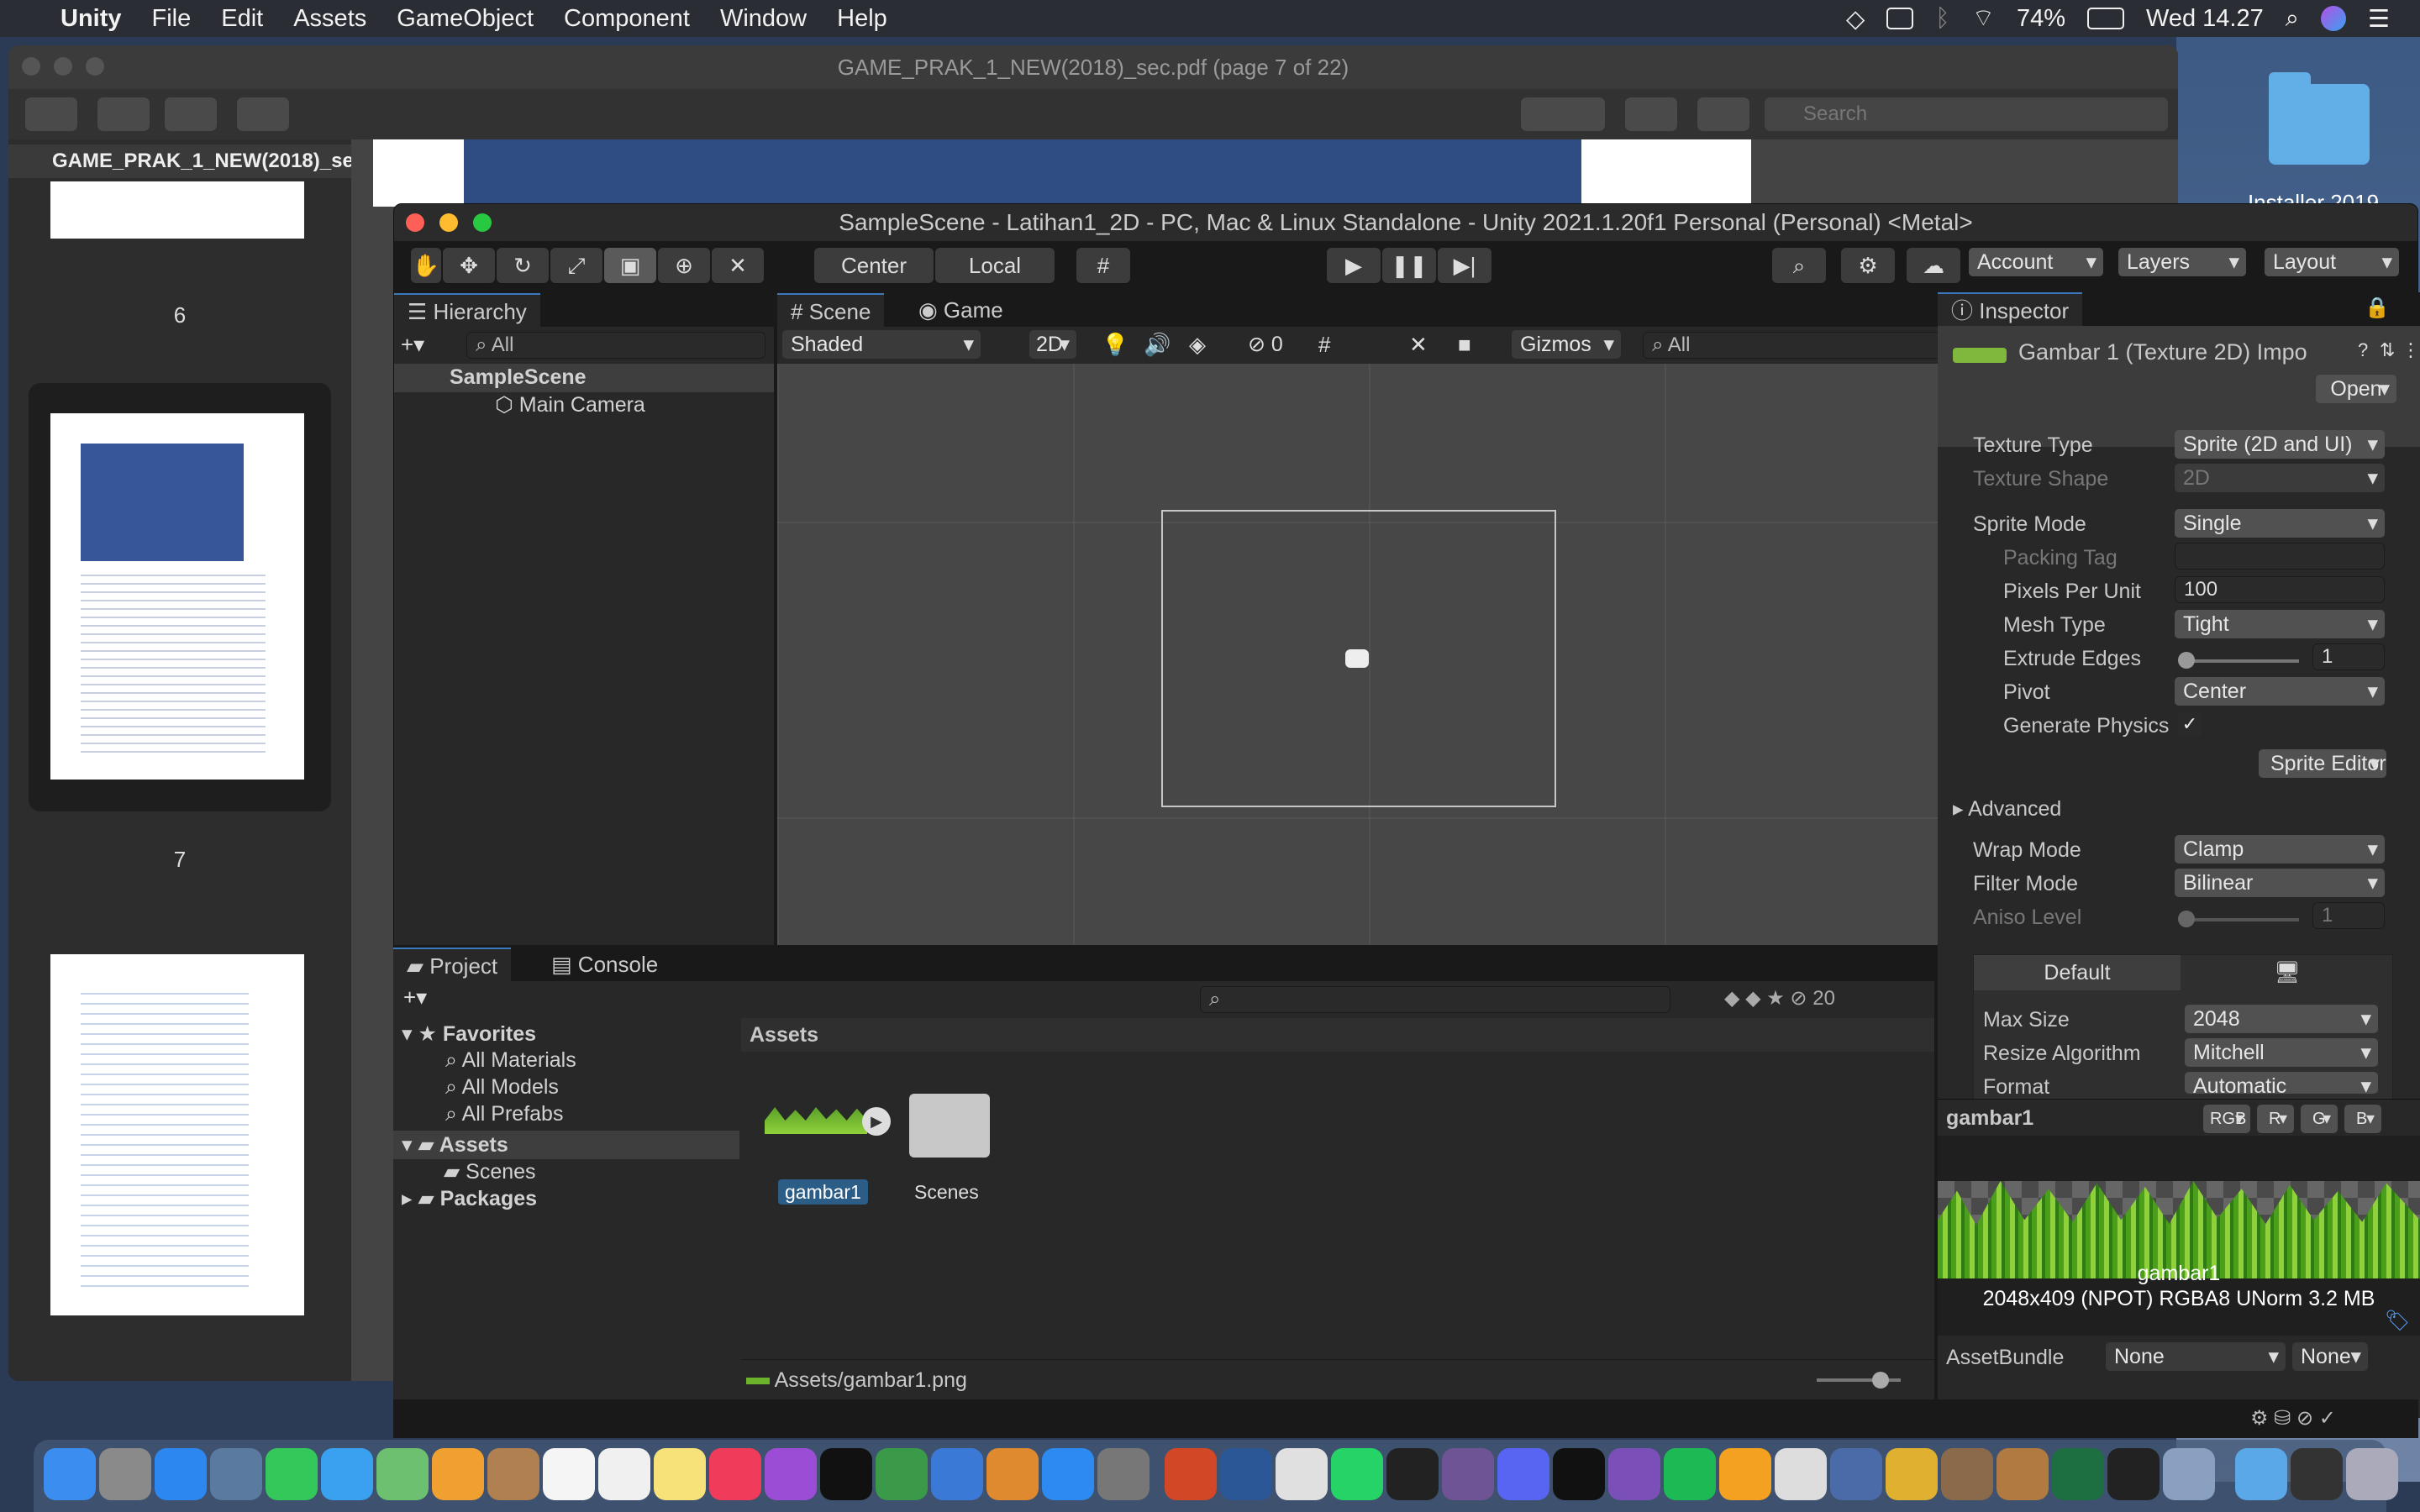 This screenshot has width=2420, height=1512. What do you see at coordinates (738, 265) in the screenshot?
I see `custom-tool-icon: ✕` at bounding box center [738, 265].